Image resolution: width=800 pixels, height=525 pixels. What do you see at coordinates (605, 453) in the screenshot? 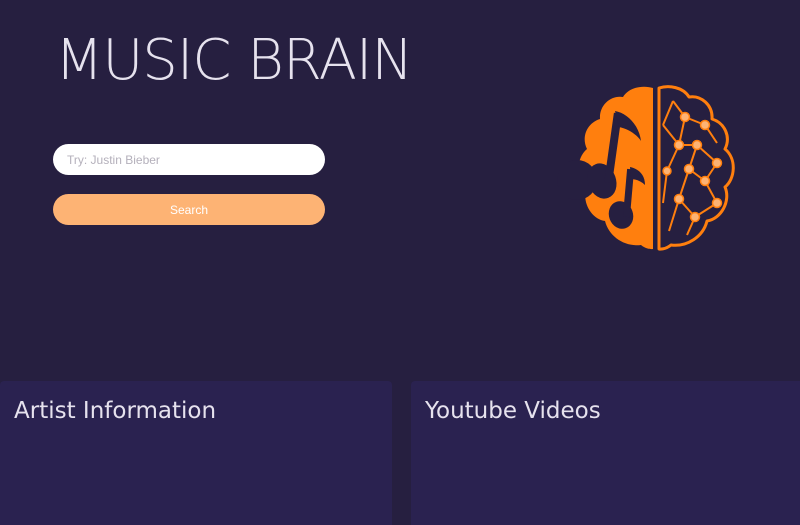
I see `youtube-videos-panel: Youtube Videos` at bounding box center [605, 453].